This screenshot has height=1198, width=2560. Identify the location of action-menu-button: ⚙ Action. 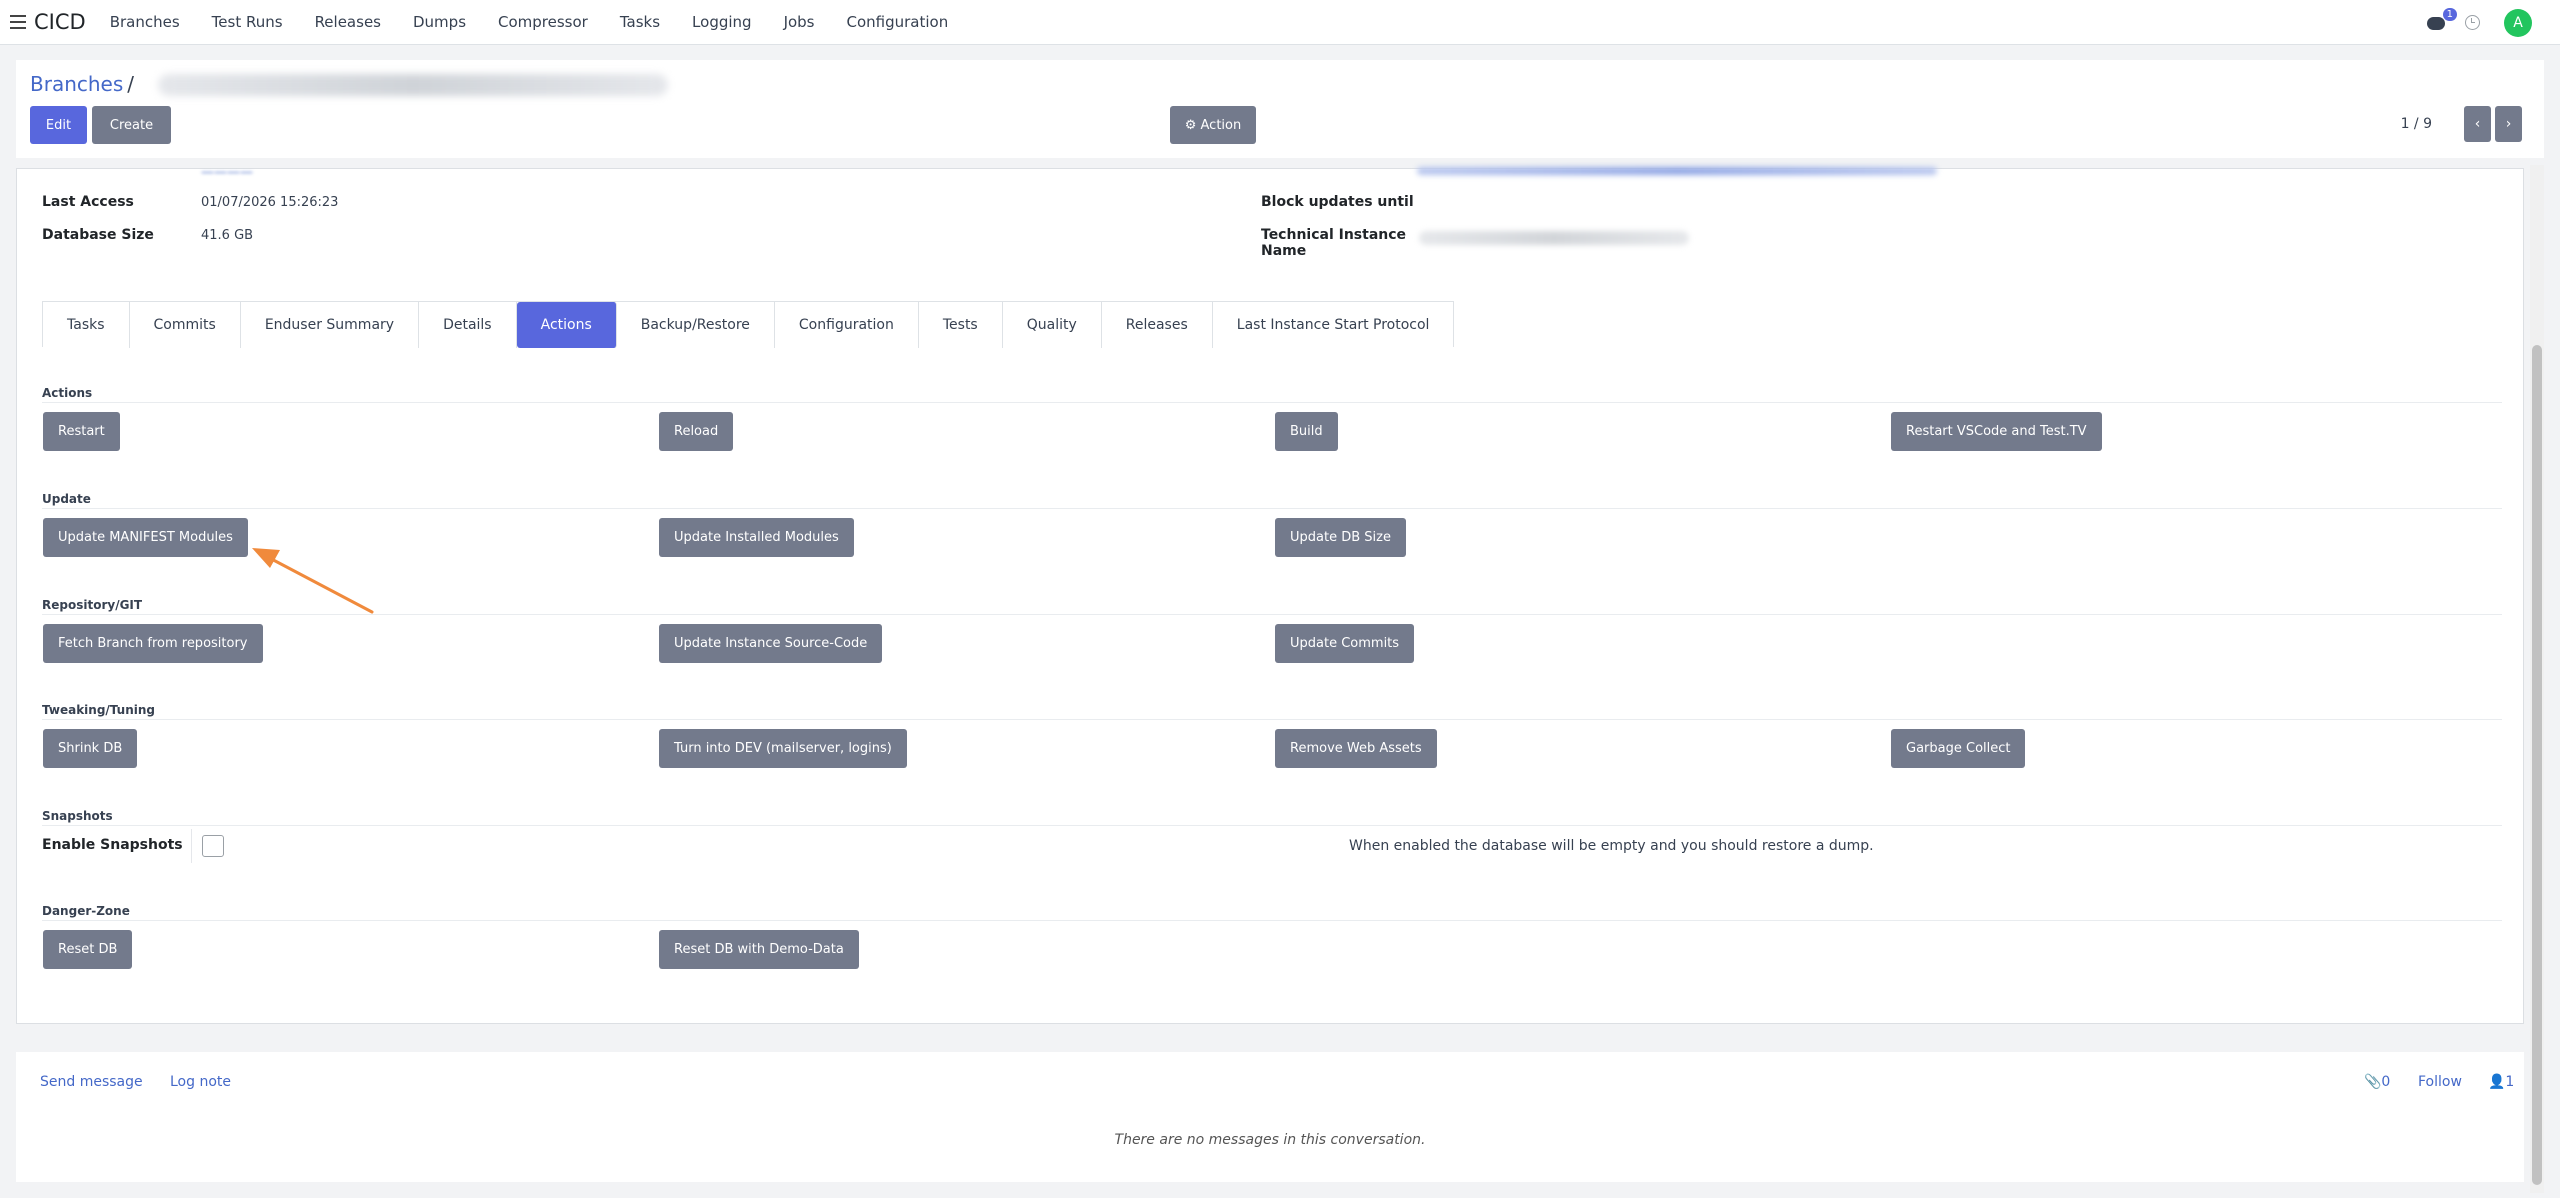
(1213, 125).